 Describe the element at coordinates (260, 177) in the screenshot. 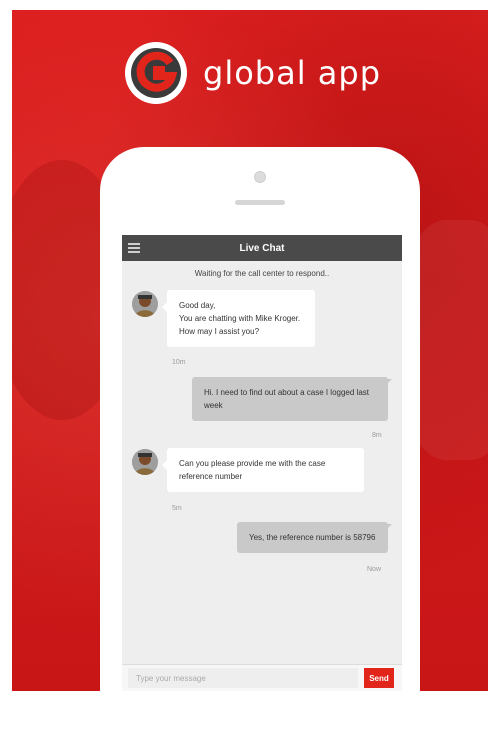

I see `camera-icon` at that location.